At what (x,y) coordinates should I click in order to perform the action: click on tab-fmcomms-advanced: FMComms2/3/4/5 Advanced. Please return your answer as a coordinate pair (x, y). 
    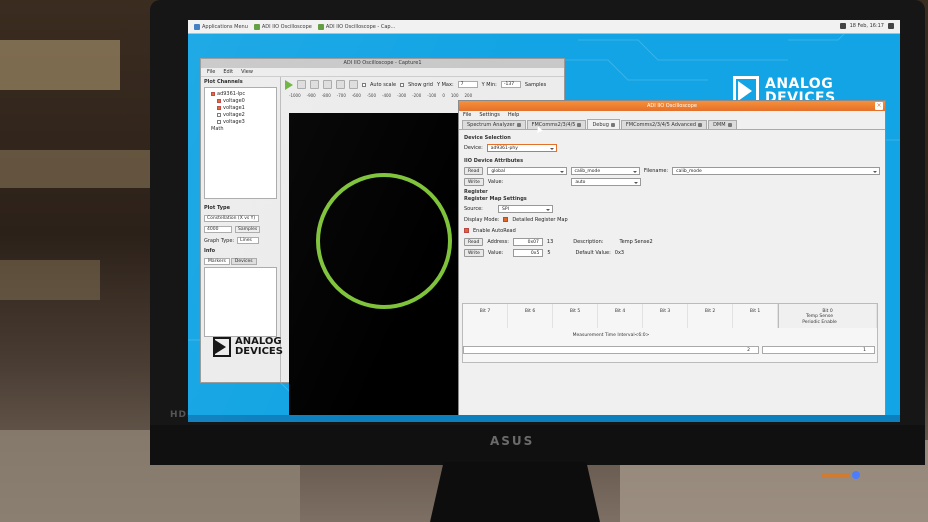
    Looking at the image, I should click on (664, 124).